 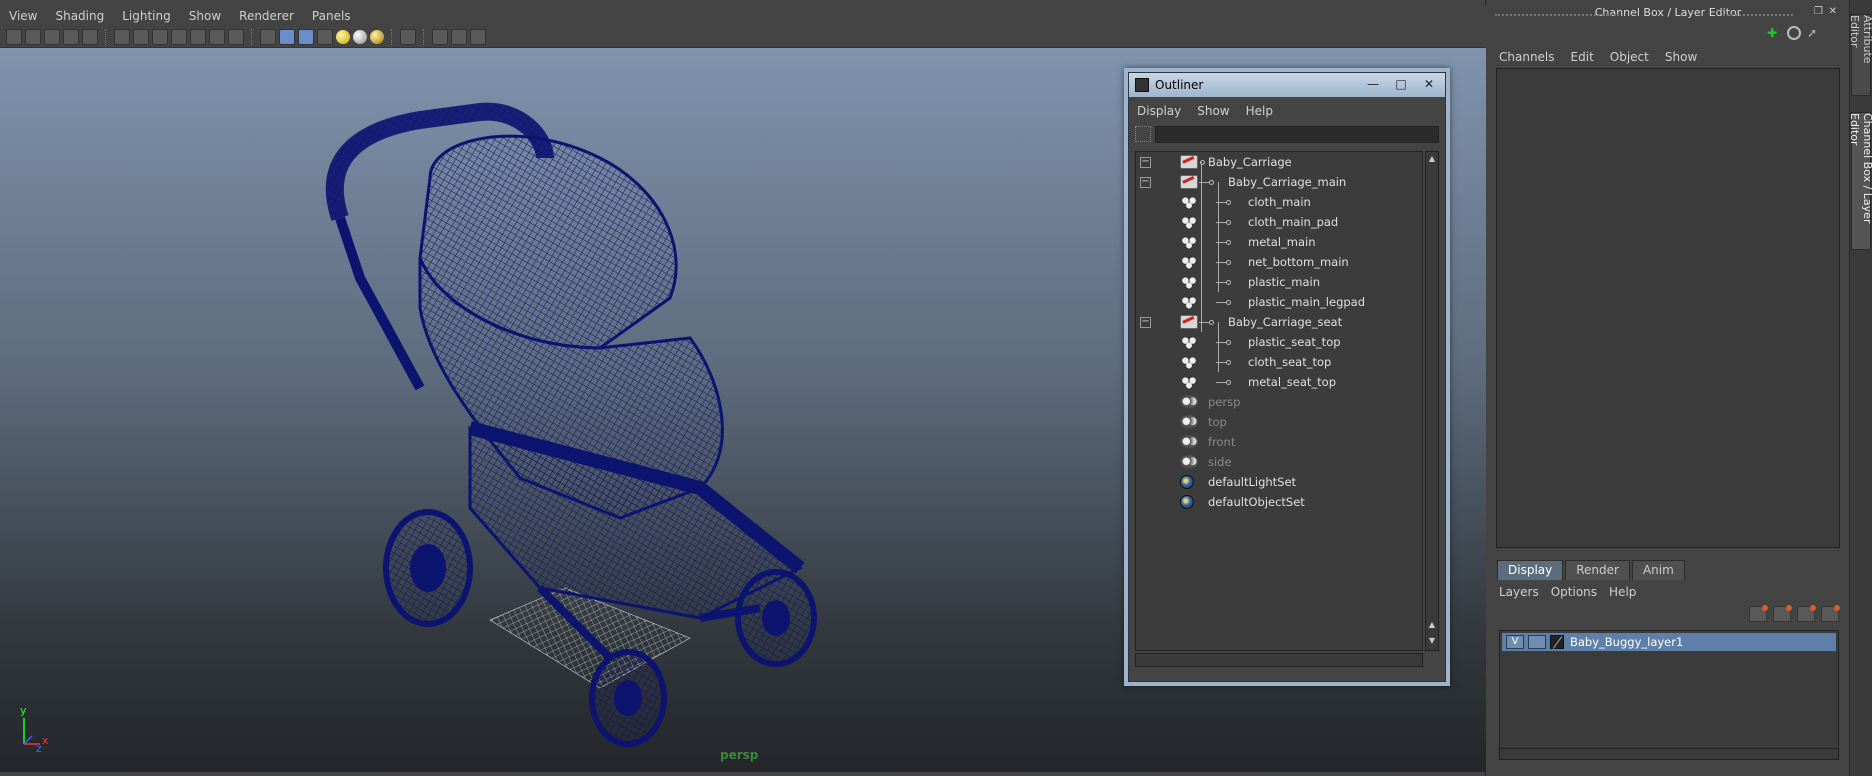 What do you see at coordinates (1213, 111) in the screenshot?
I see `outliner-menu-show: Show` at bounding box center [1213, 111].